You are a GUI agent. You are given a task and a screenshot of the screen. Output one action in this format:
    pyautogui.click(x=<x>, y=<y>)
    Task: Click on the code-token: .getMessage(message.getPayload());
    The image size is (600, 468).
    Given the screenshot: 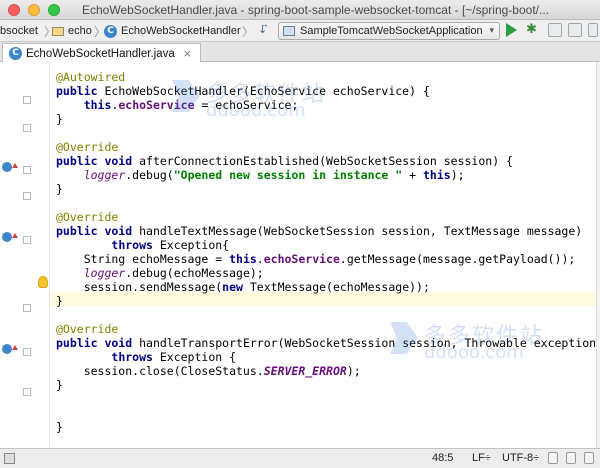 What is the action you would take?
    pyautogui.click(x=457, y=259)
    